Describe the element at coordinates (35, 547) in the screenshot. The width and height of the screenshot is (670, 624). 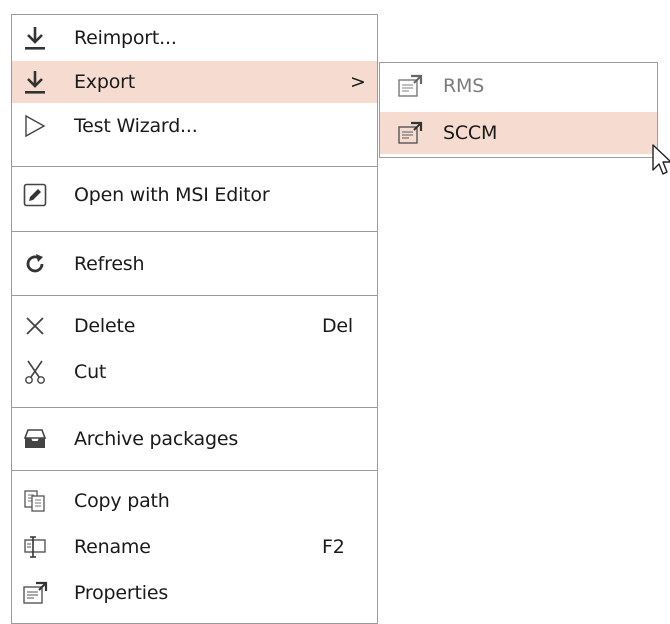
I see `rename-icon` at that location.